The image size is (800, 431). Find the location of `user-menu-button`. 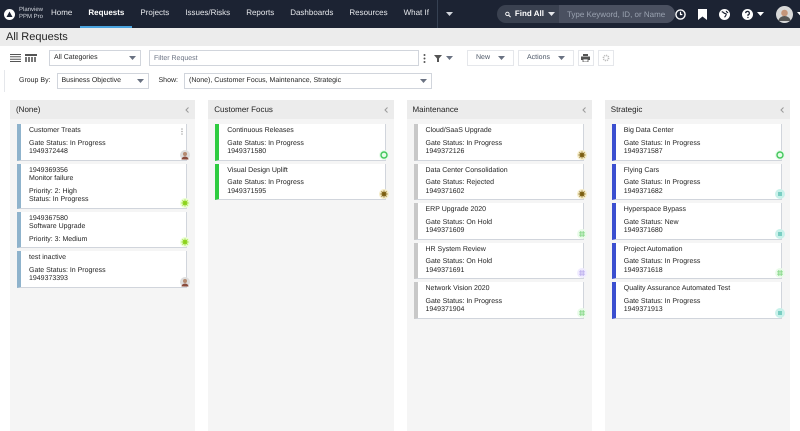

user-menu-button is located at coordinates (788, 14).